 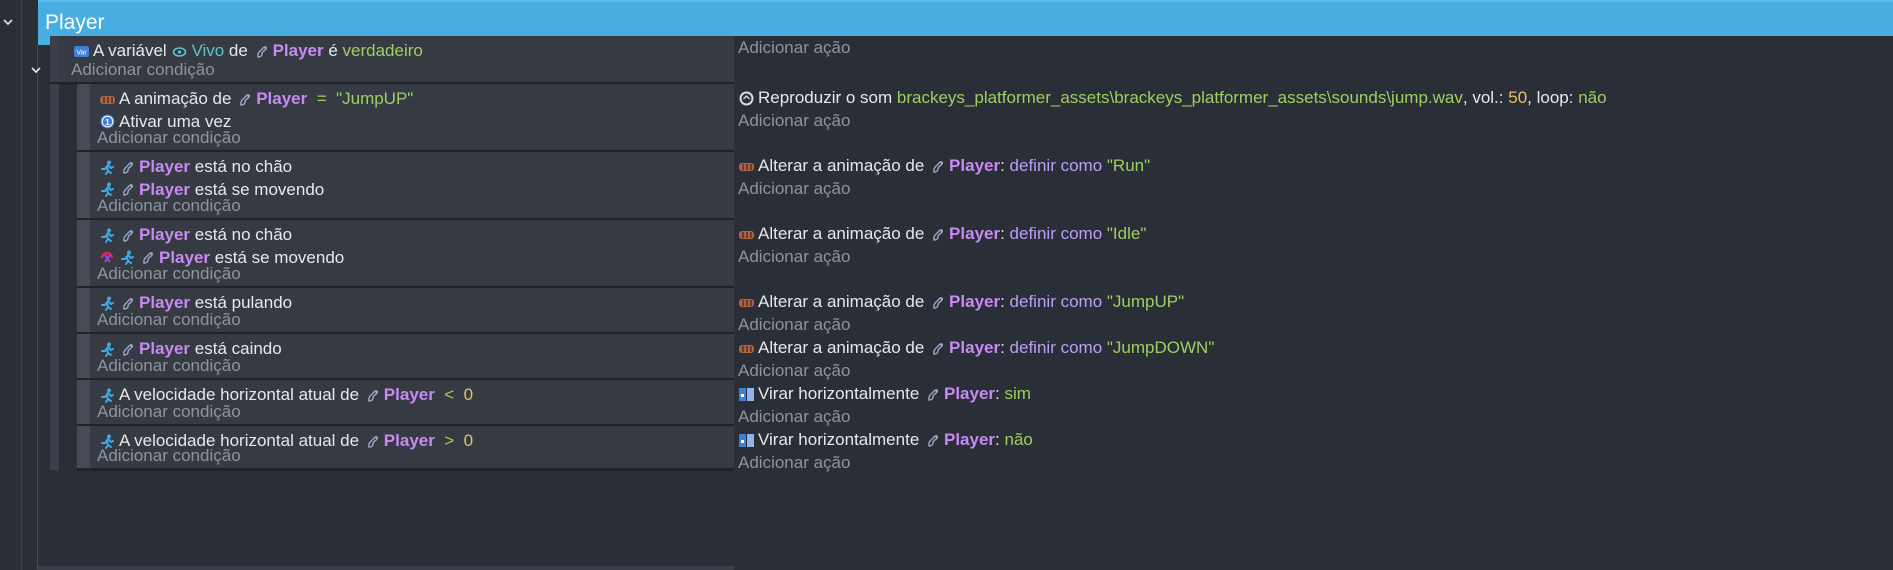 I want to click on string-value: "JumpUP", so click(x=375, y=98).